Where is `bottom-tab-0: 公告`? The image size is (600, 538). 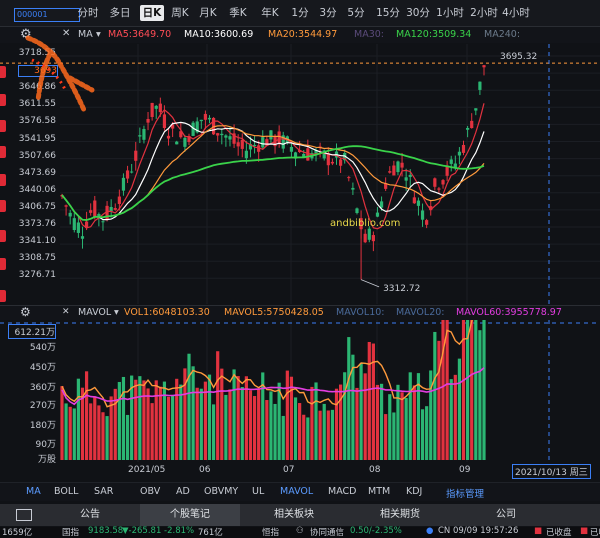
bottom-tab-0: 公告 is located at coordinates (90, 515).